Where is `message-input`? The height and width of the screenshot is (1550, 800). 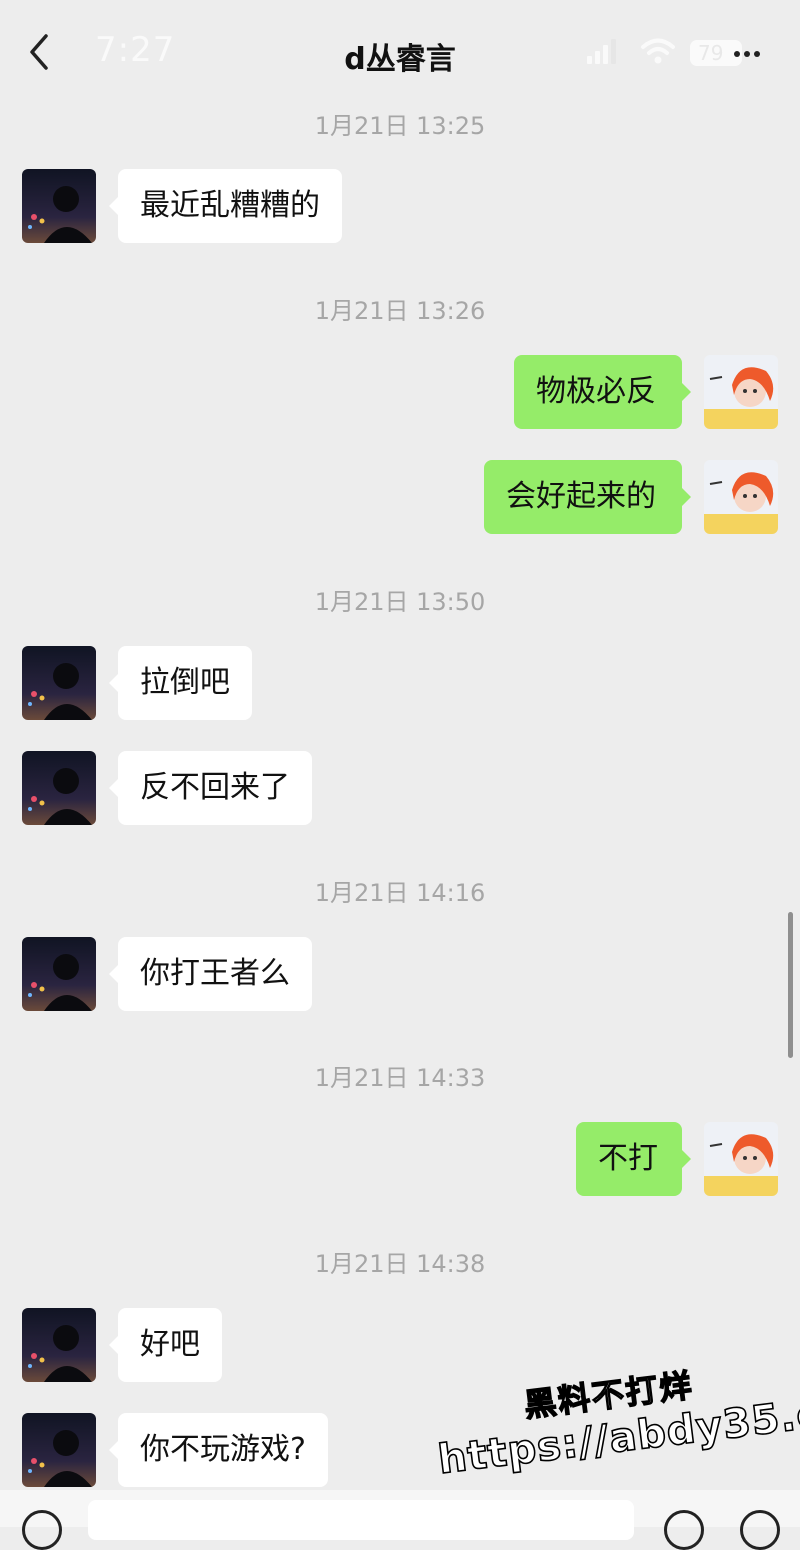
message-input is located at coordinates (361, 1520).